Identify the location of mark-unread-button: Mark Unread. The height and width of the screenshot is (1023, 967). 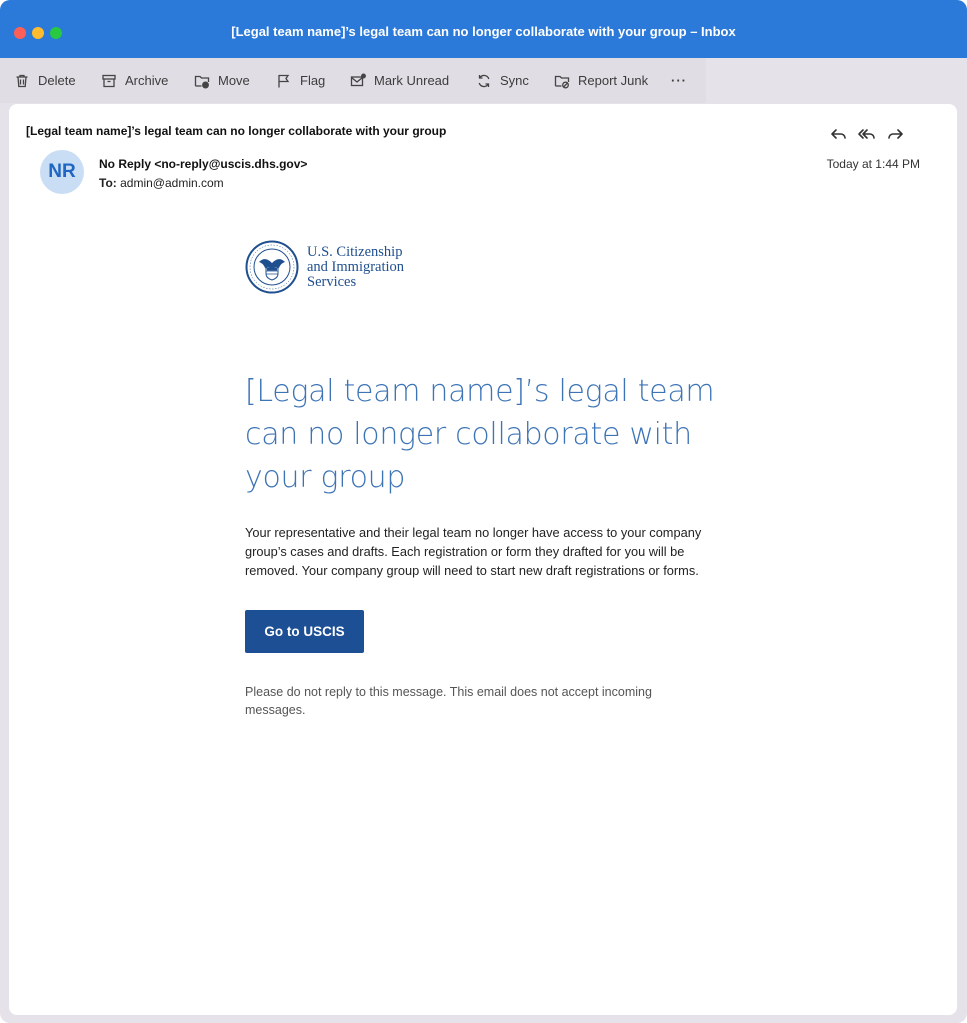
(399, 80).